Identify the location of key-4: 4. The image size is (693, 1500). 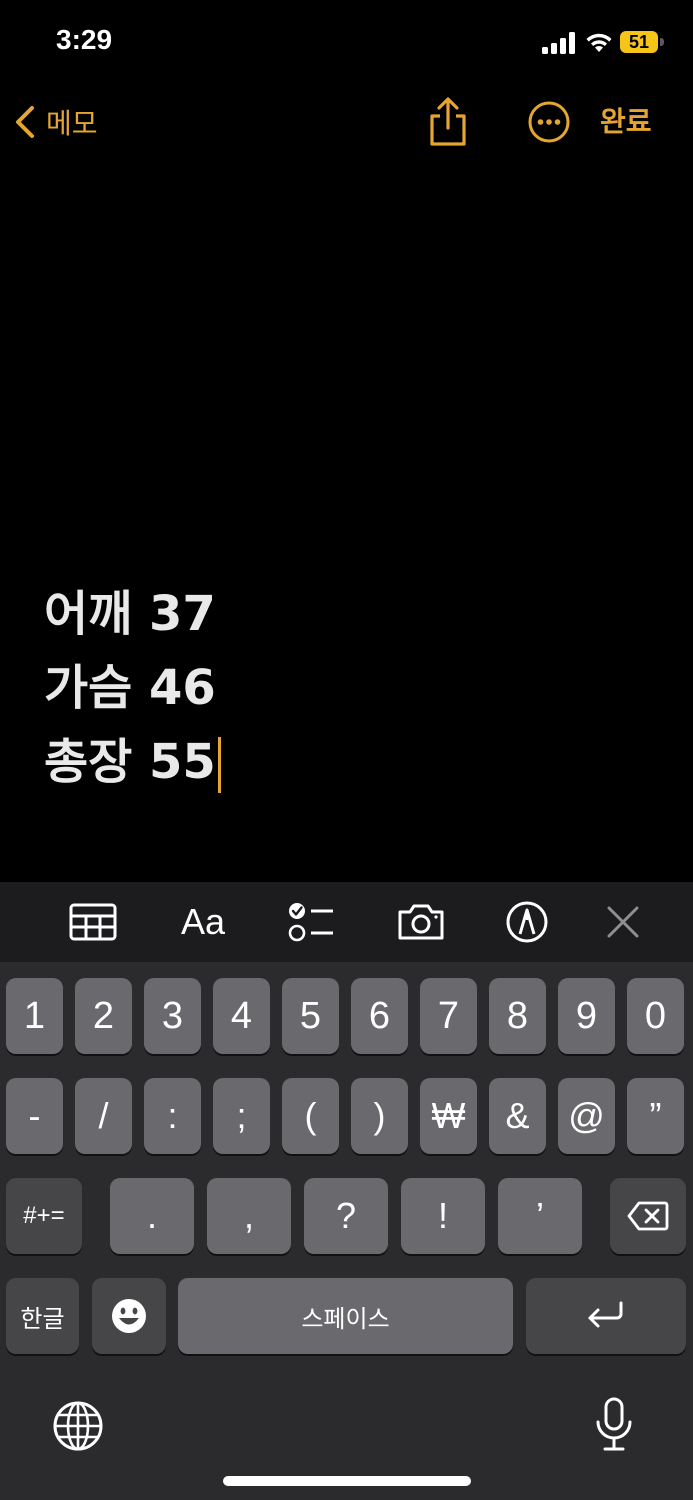
(241, 1016).